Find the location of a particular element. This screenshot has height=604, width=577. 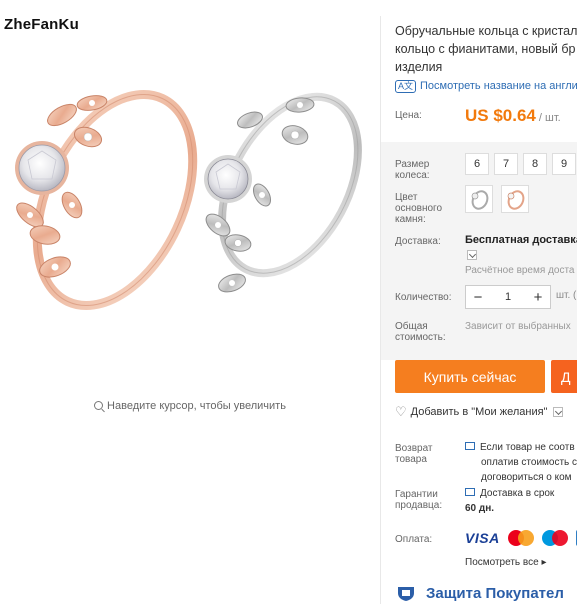

translate-icon: A文 is located at coordinates (406, 86).